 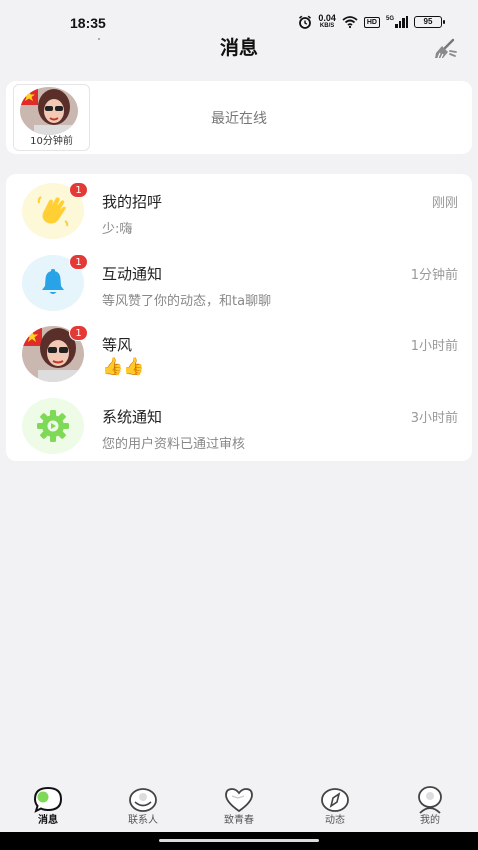 I want to click on bottom-nav: 消息 联系人 致青春 动态 我的, so click(x=239, y=802).